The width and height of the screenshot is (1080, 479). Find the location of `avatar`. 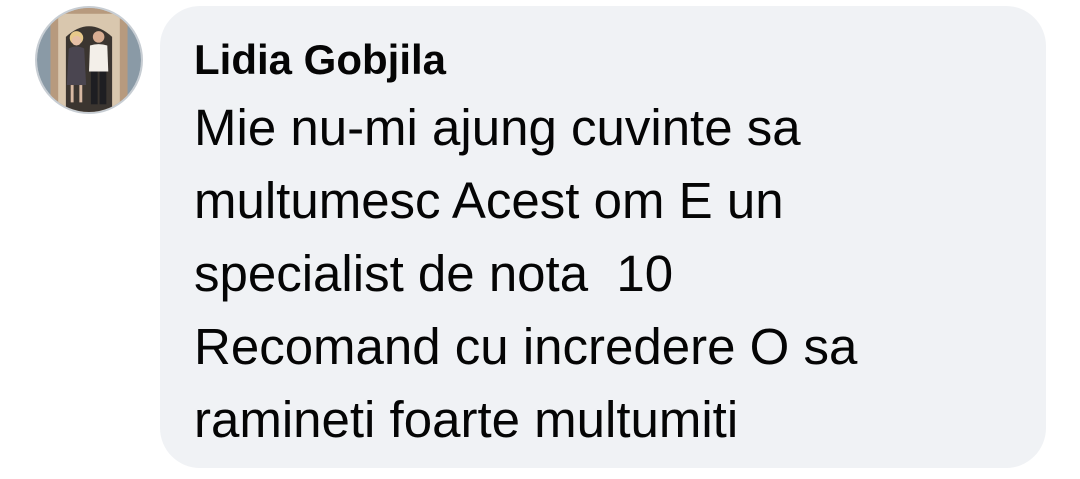

avatar is located at coordinates (89, 60).